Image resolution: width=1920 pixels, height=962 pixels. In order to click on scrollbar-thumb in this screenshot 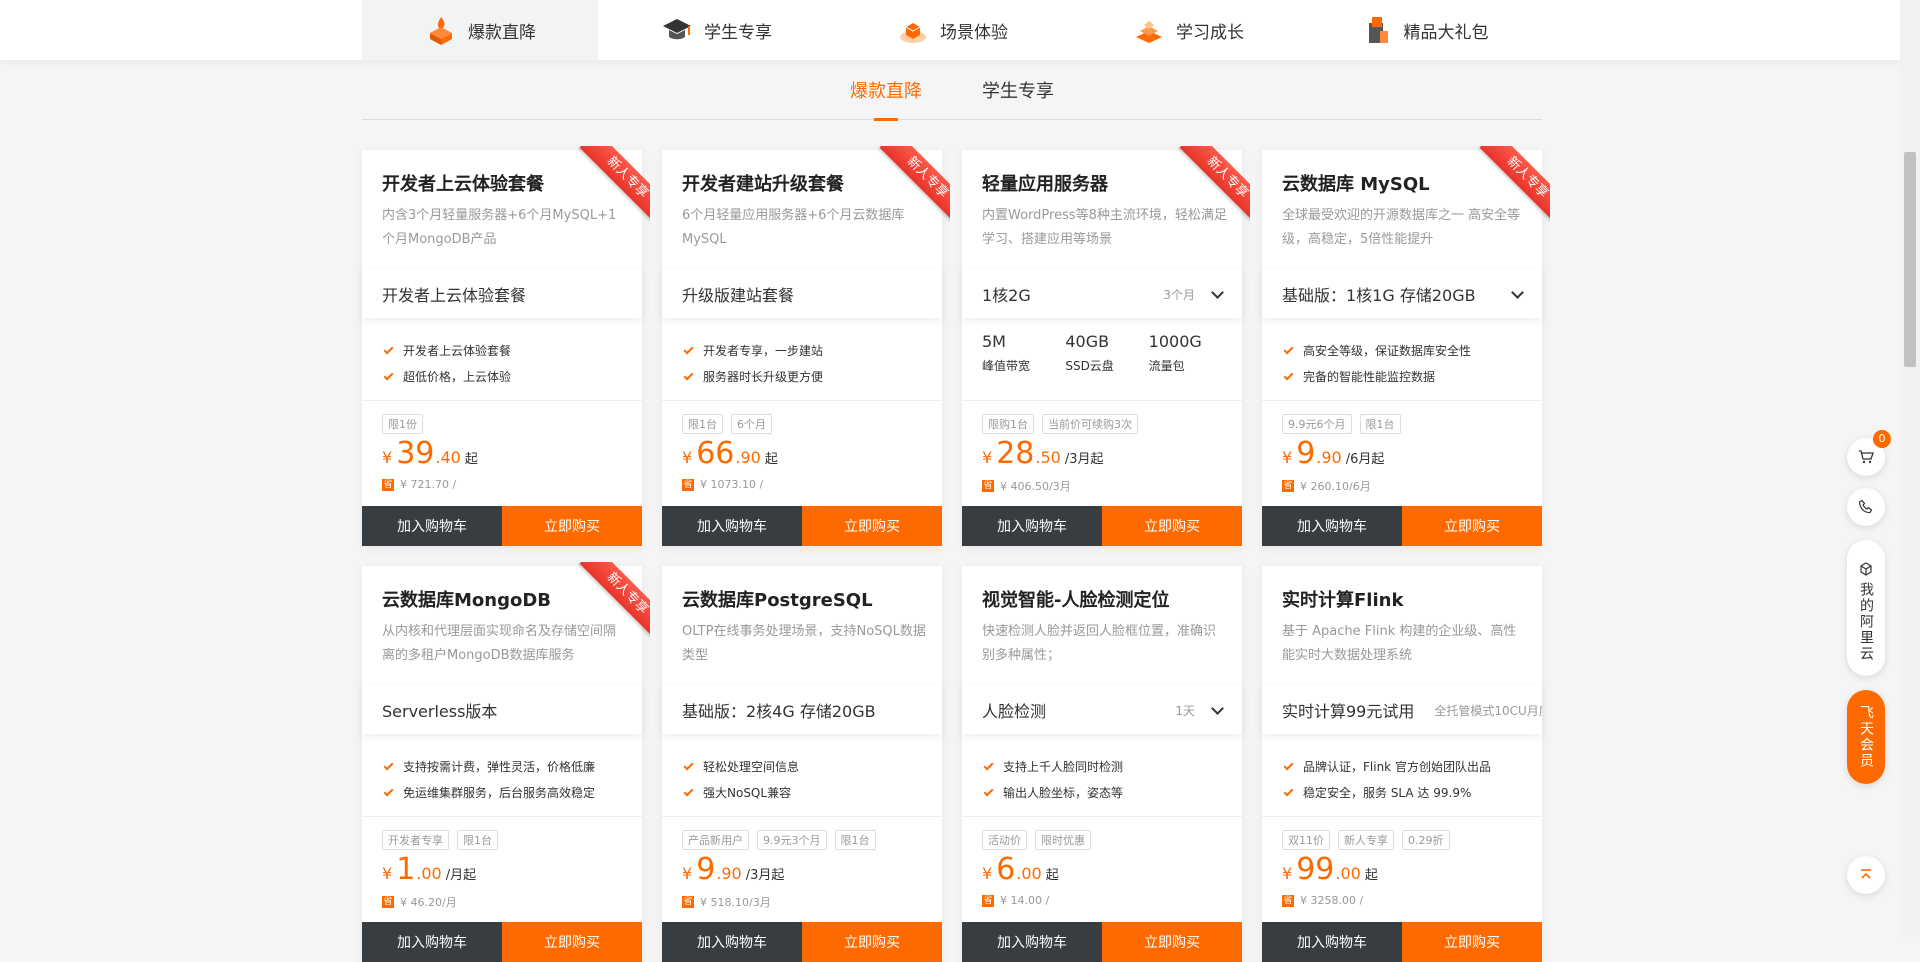, I will do `click(1910, 259)`.